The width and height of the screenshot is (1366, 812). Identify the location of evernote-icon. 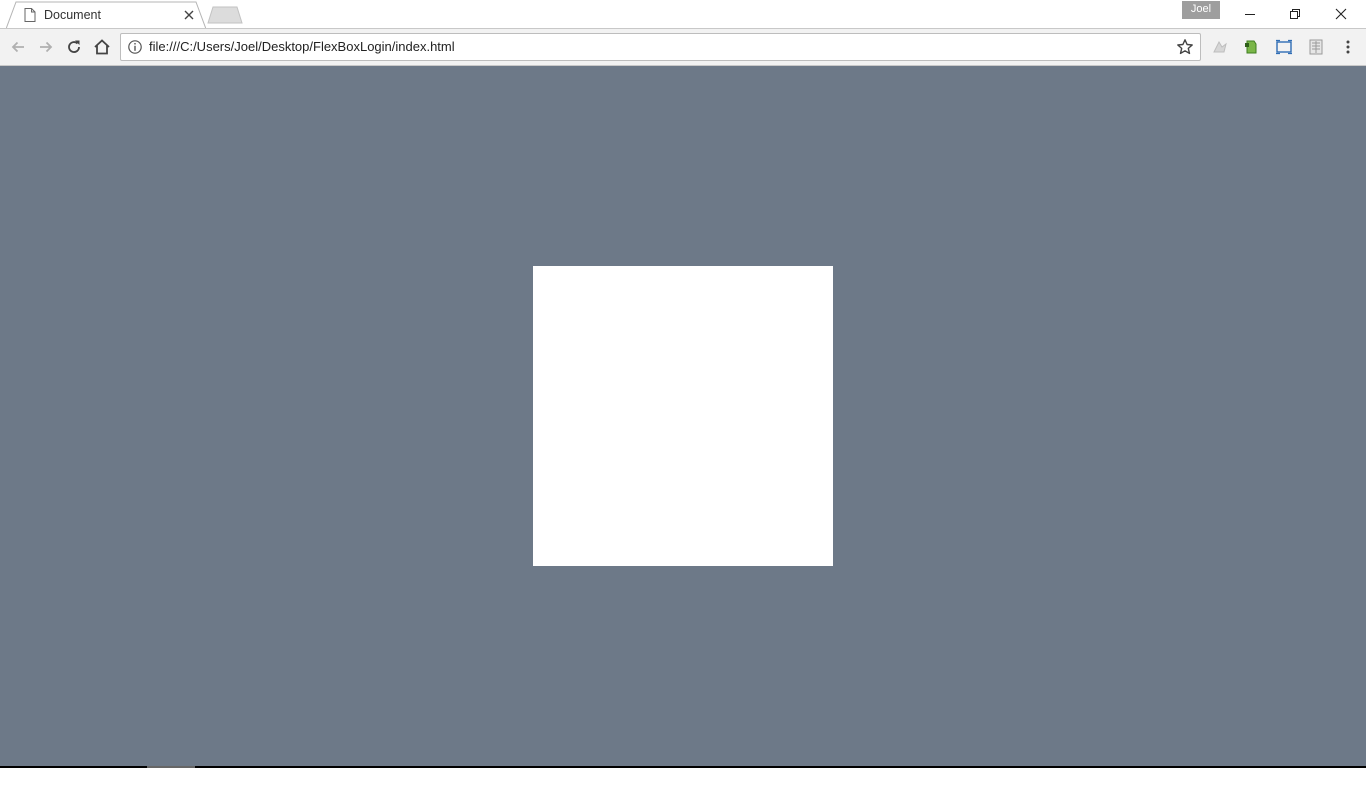
(1251, 47).